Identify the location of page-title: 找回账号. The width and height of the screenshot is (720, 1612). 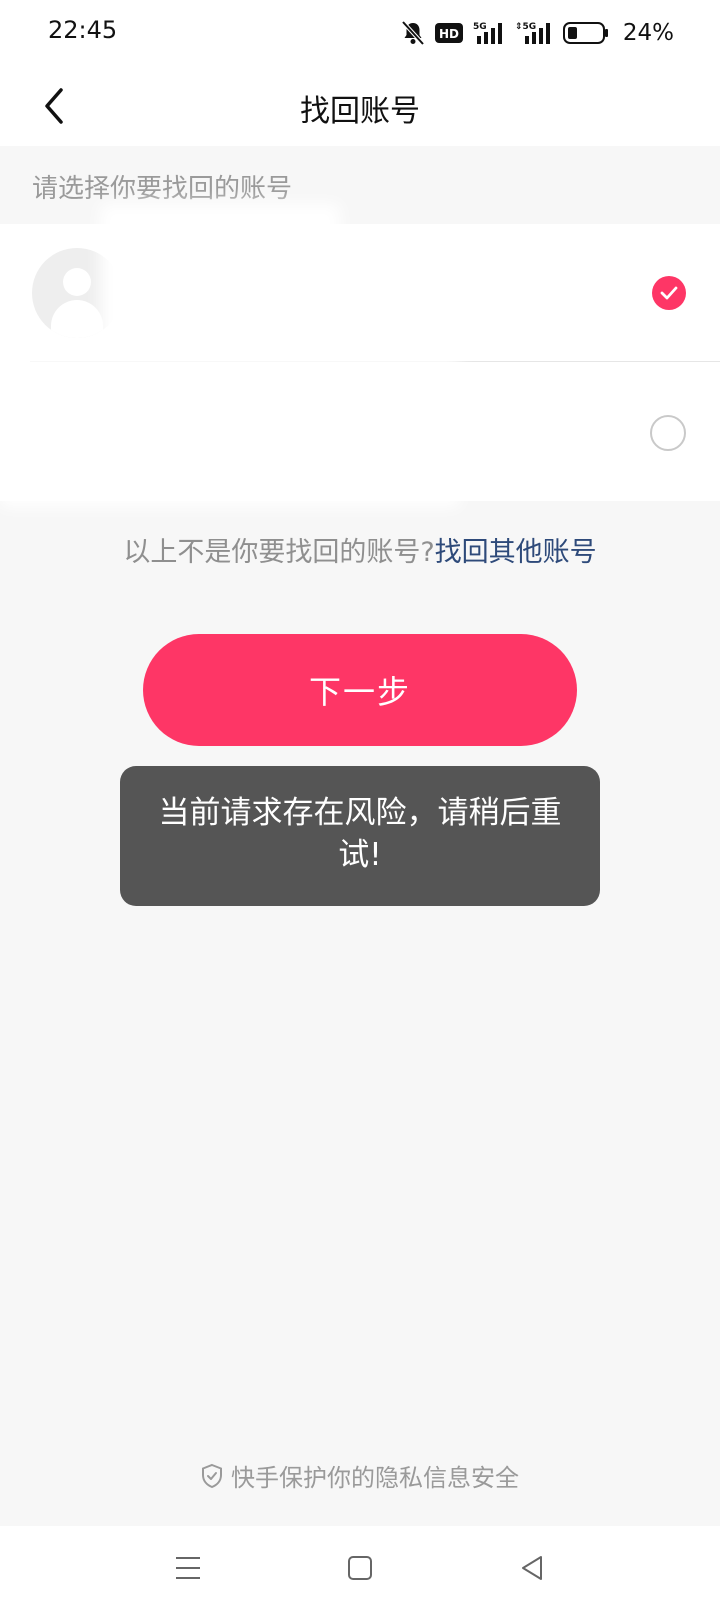
(360, 111).